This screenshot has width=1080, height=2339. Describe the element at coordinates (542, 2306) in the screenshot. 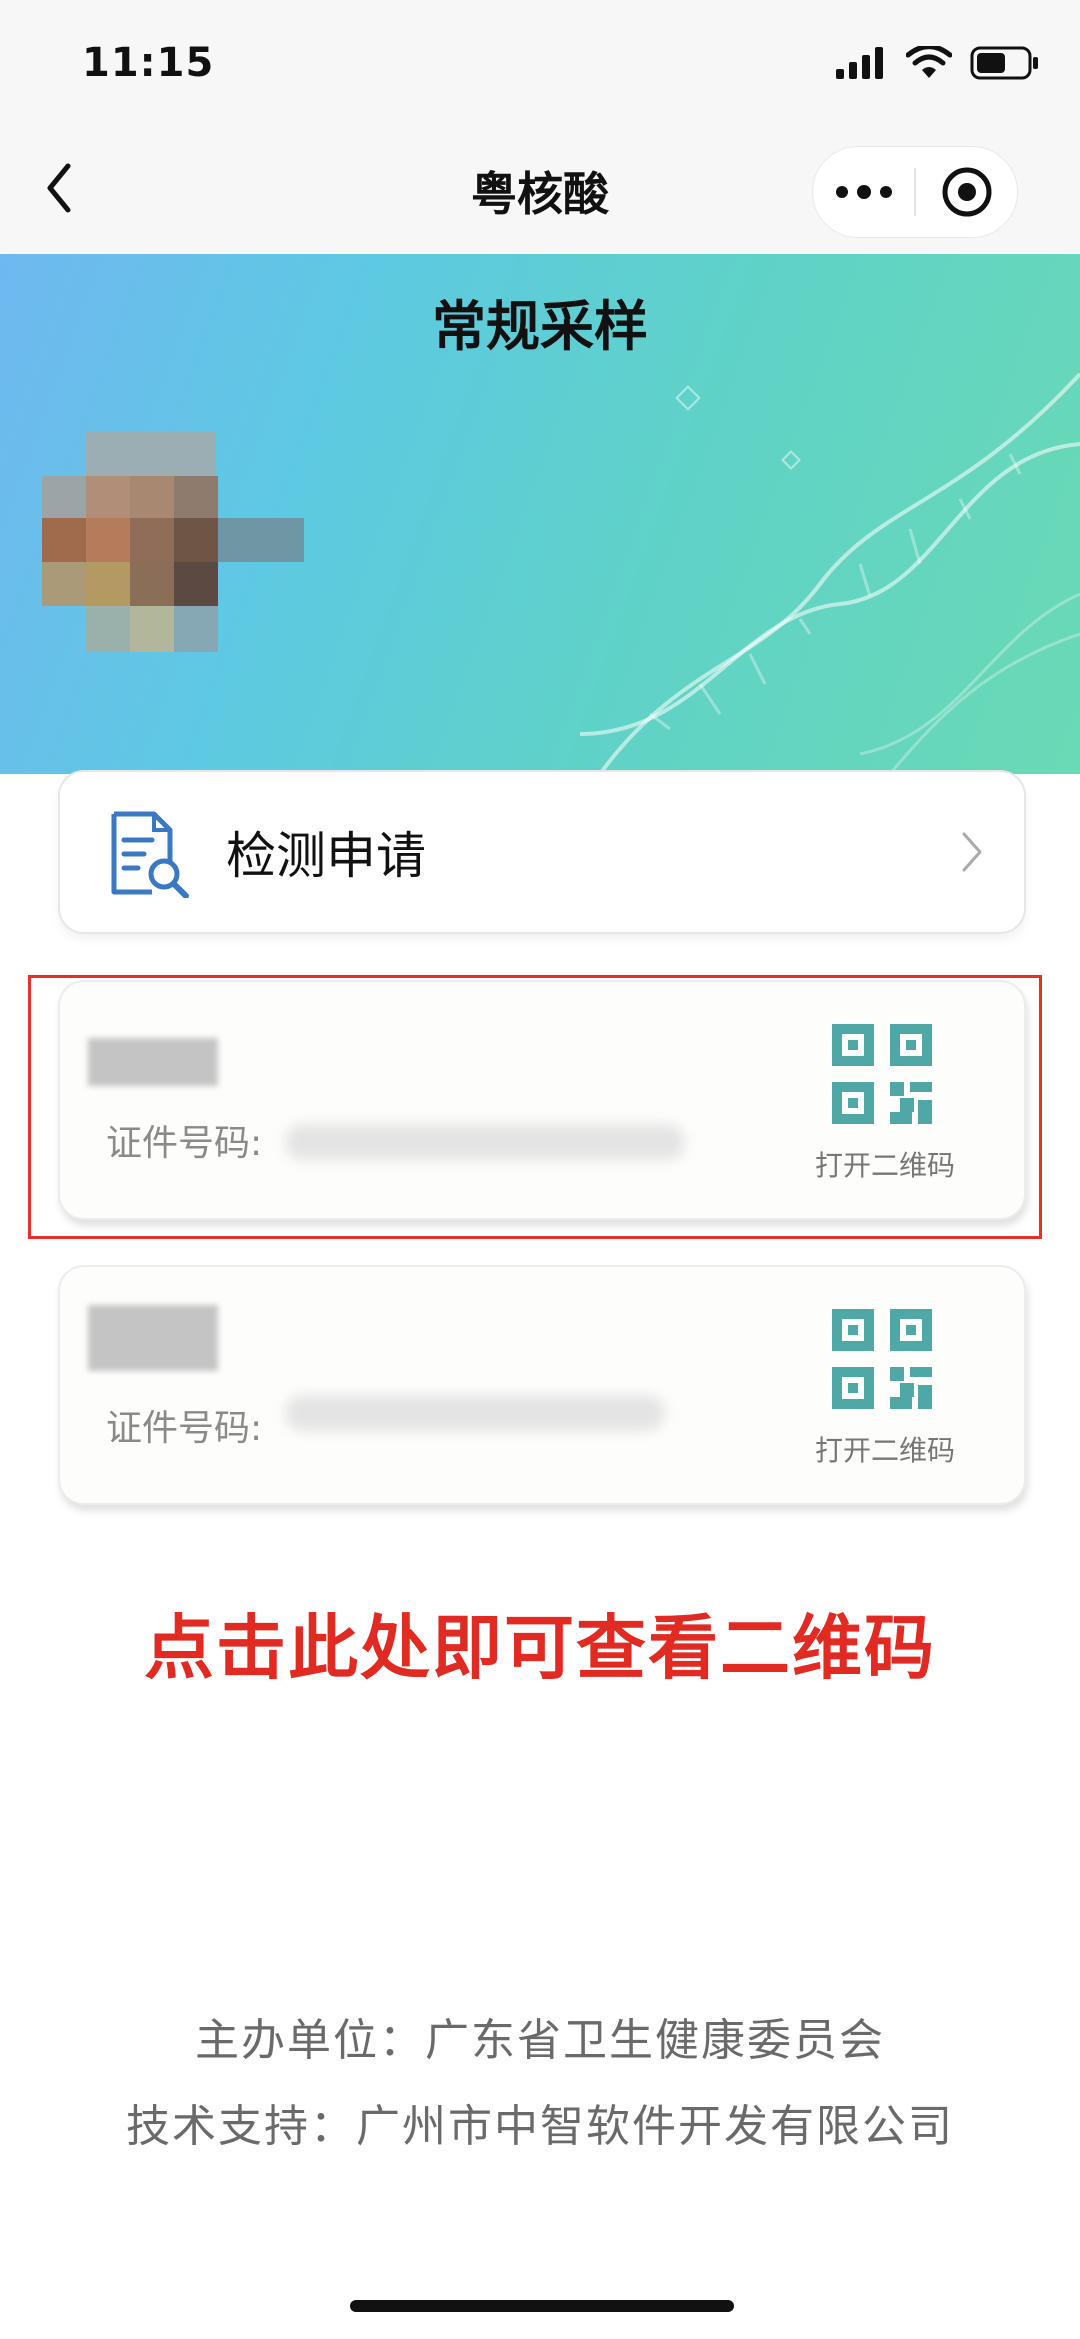

I see `home-indicator` at that location.